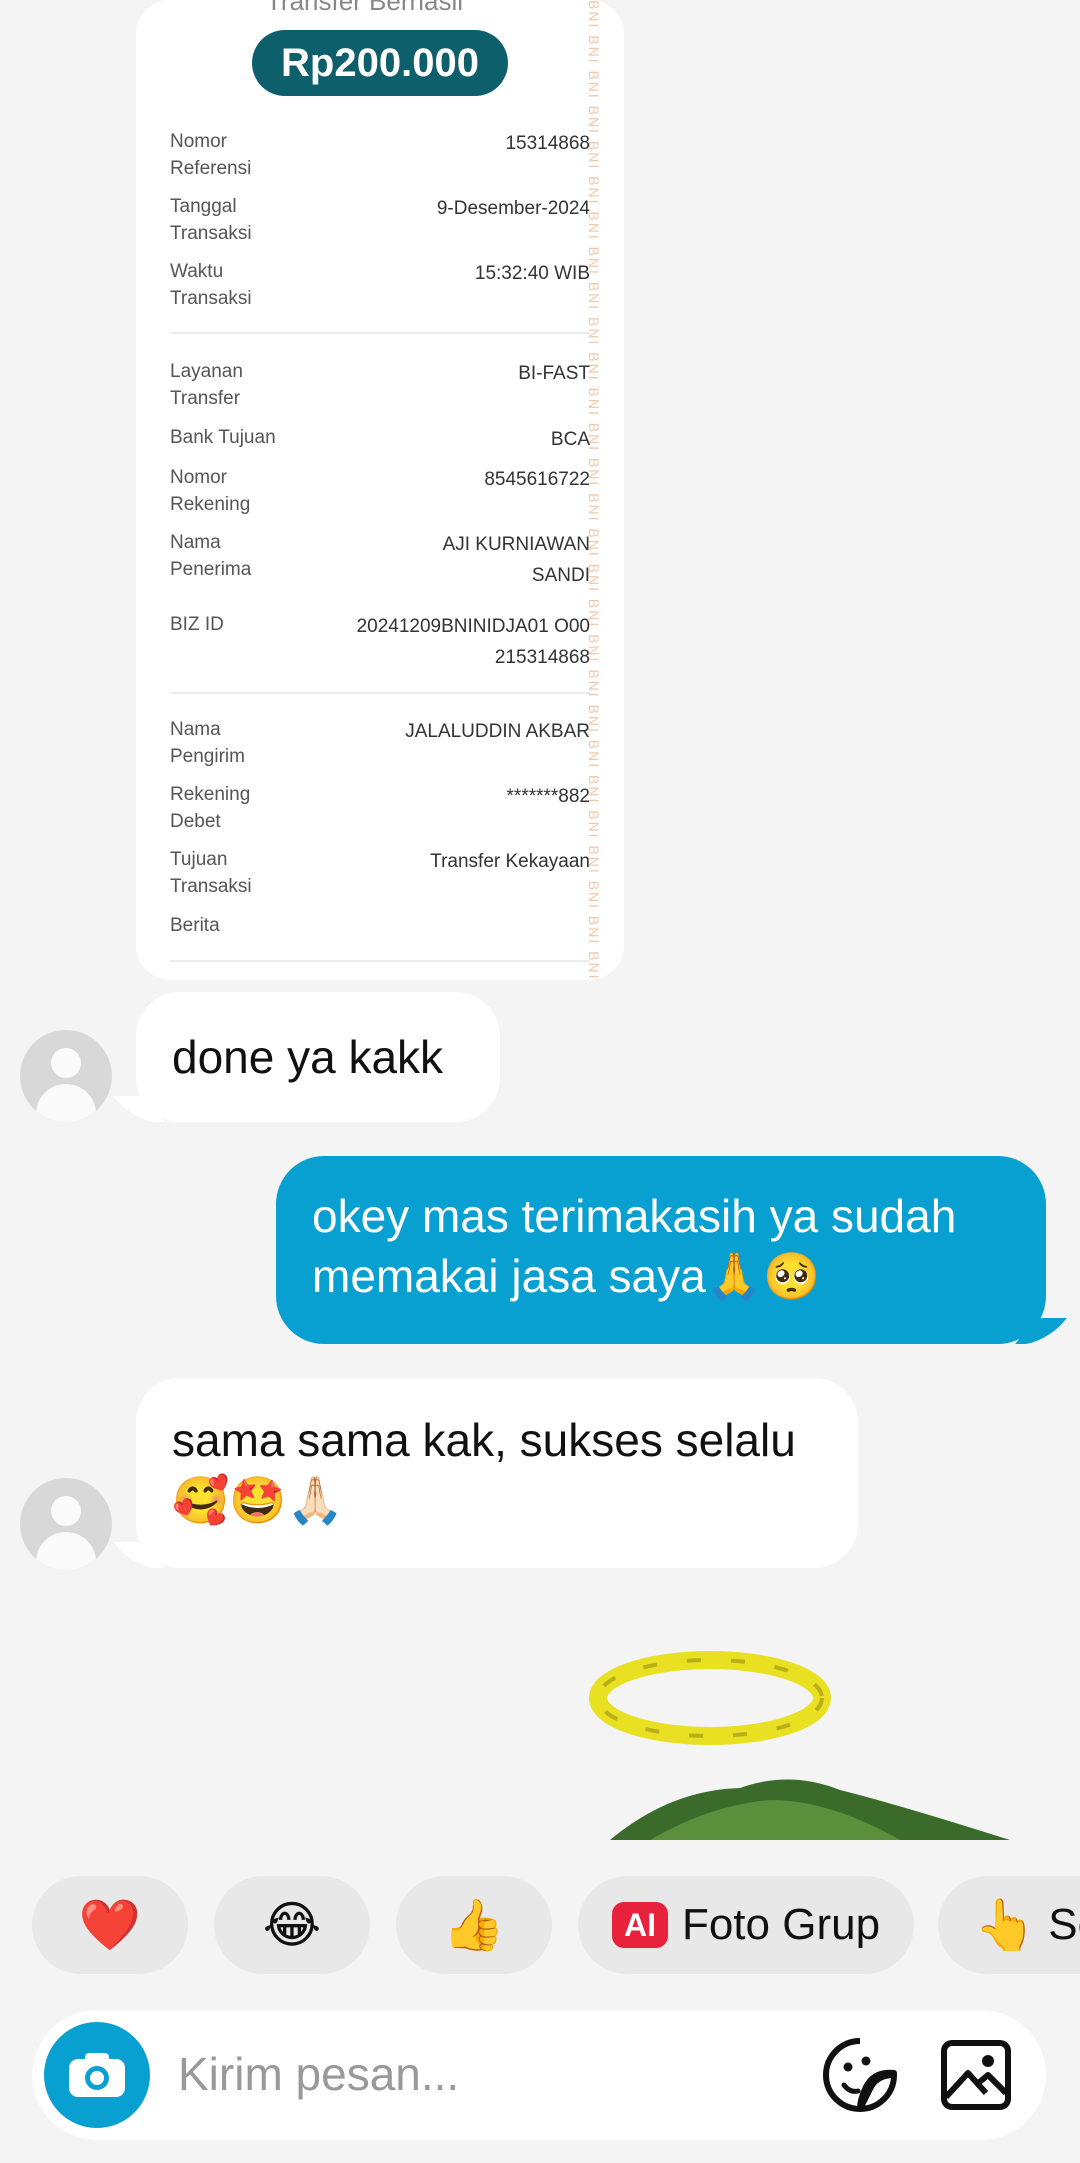 The height and width of the screenshot is (2163, 1080). Describe the element at coordinates (223, 437) in the screenshot. I see `receipt-row-label: Bank Tujuan` at that location.